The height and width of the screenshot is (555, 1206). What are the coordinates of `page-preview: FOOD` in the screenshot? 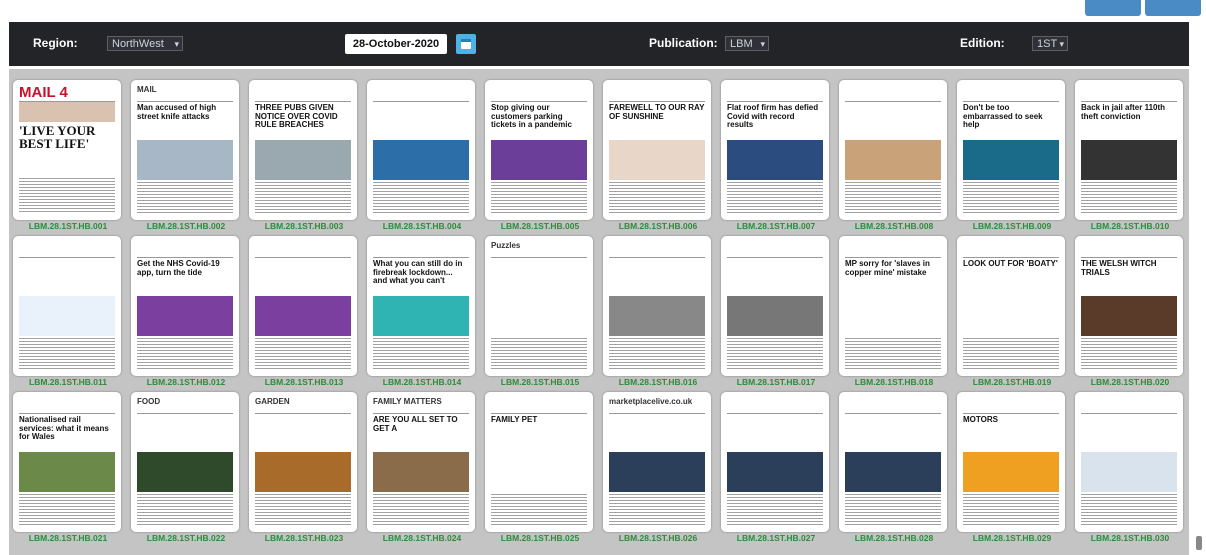 It's located at (185, 462).